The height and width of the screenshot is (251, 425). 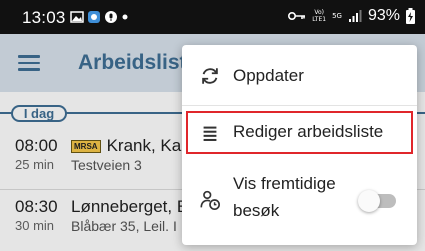 I want to click on volte-label: Vo), so click(x=319, y=12).